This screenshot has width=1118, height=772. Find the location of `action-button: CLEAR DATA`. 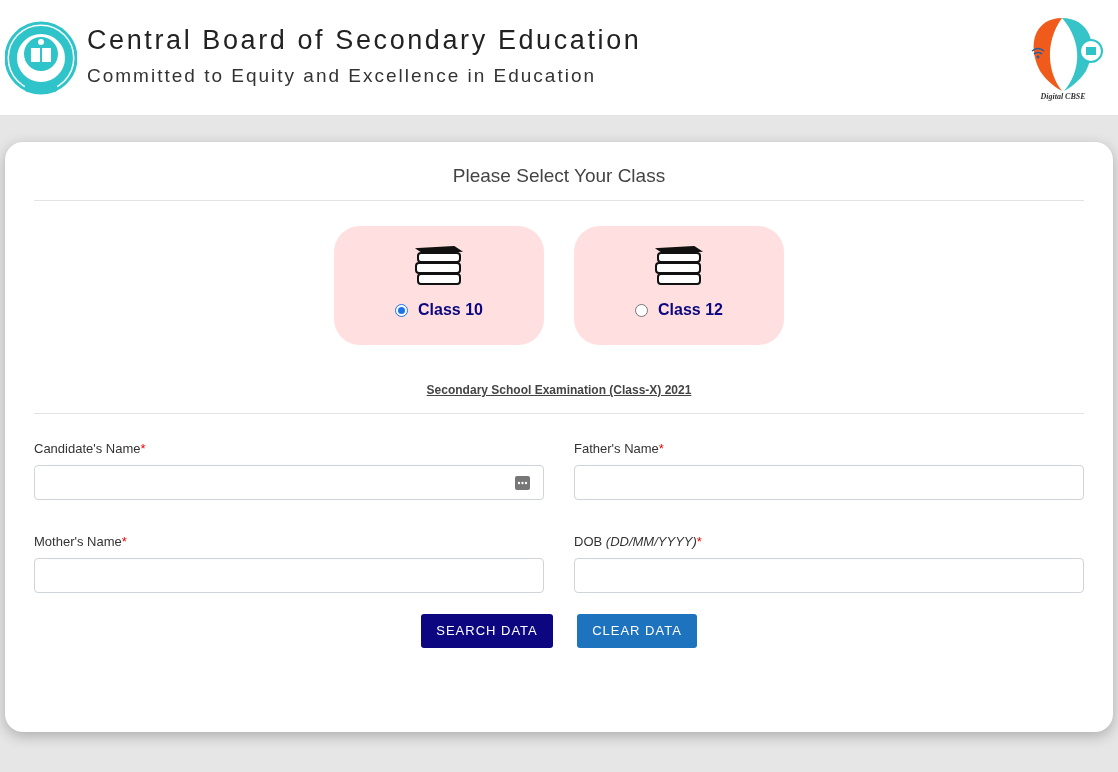

action-button: CLEAR DATA is located at coordinates (637, 631).